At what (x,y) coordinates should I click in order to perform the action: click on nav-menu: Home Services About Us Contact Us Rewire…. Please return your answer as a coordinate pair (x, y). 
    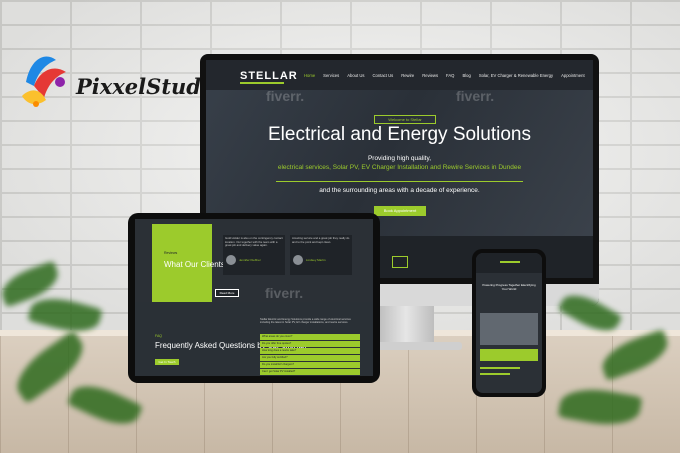
    Looking at the image, I should click on (444, 75).